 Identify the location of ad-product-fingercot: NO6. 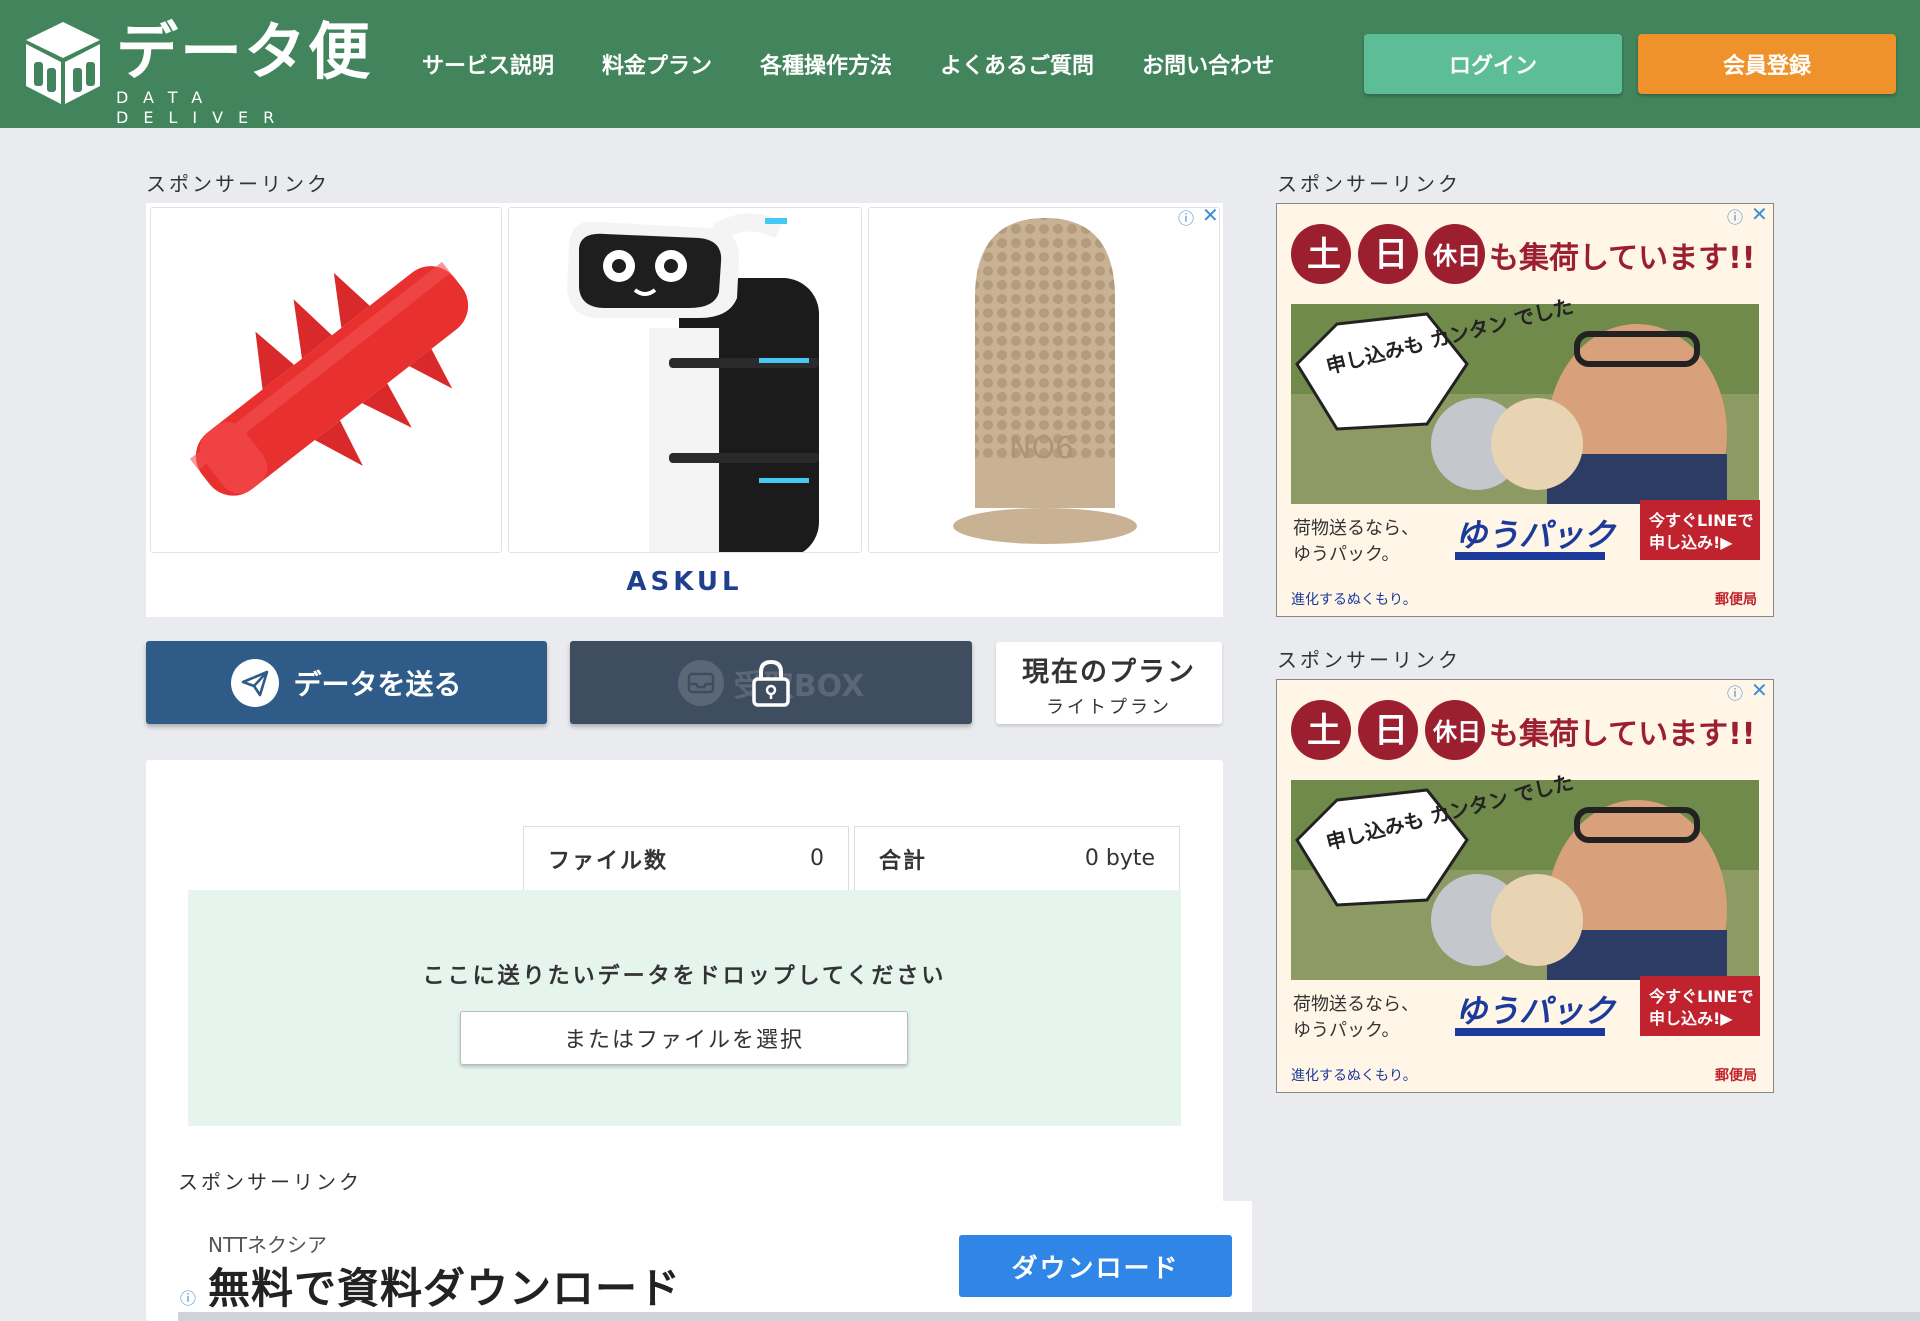
(1044, 380).